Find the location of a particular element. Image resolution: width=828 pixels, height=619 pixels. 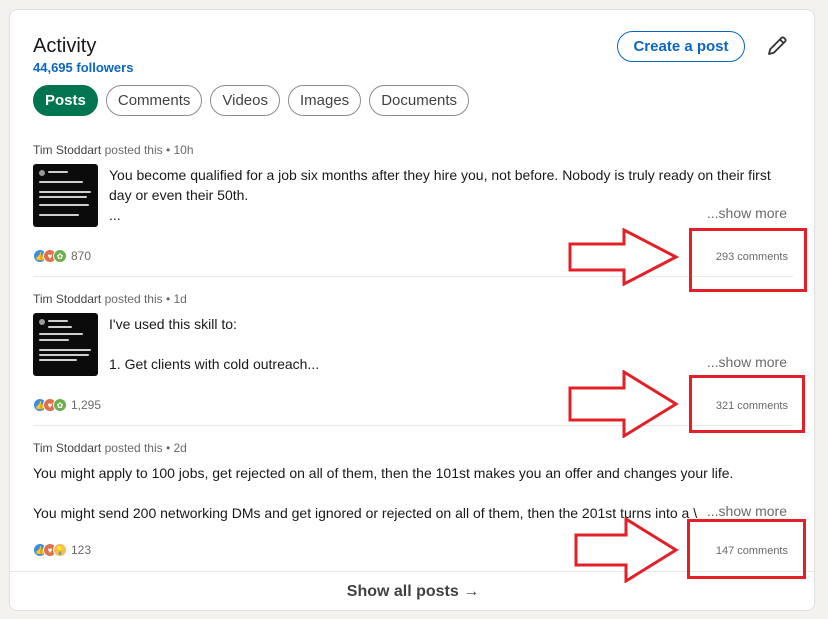

post-meta: Tim Stoddart posted this • 2d is located at coordinates (110, 448).